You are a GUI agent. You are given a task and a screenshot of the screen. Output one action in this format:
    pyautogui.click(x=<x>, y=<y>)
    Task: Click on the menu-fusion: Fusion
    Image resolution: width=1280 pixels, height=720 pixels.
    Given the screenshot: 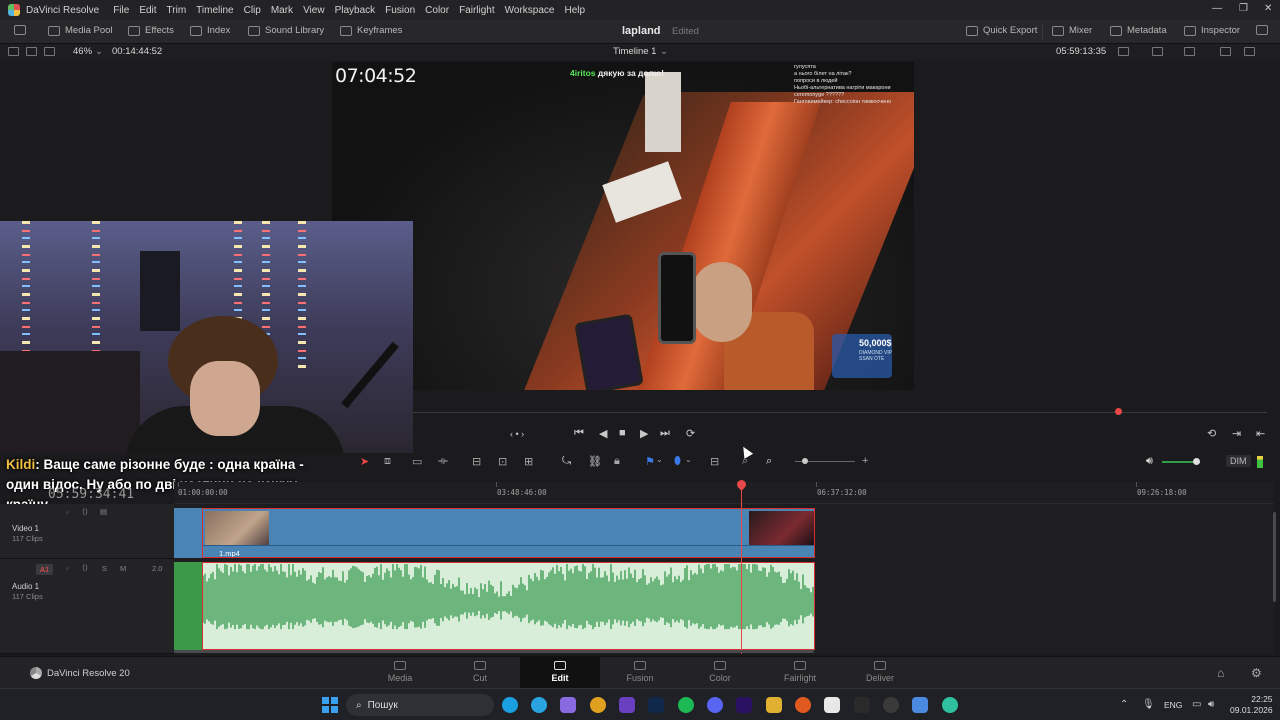 What is the action you would take?
    pyautogui.click(x=400, y=10)
    